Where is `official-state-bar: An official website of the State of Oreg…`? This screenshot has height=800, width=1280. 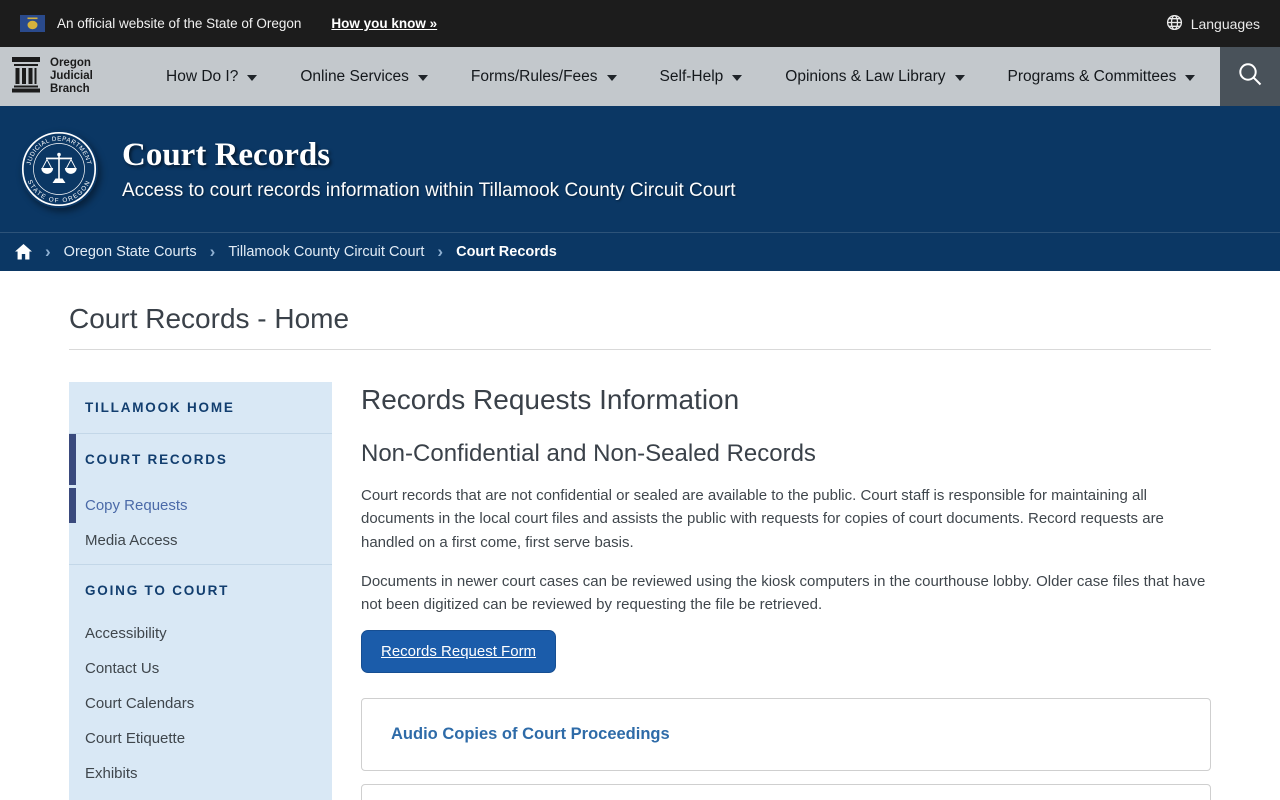 official-state-bar: An official website of the State of Oreg… is located at coordinates (640, 23).